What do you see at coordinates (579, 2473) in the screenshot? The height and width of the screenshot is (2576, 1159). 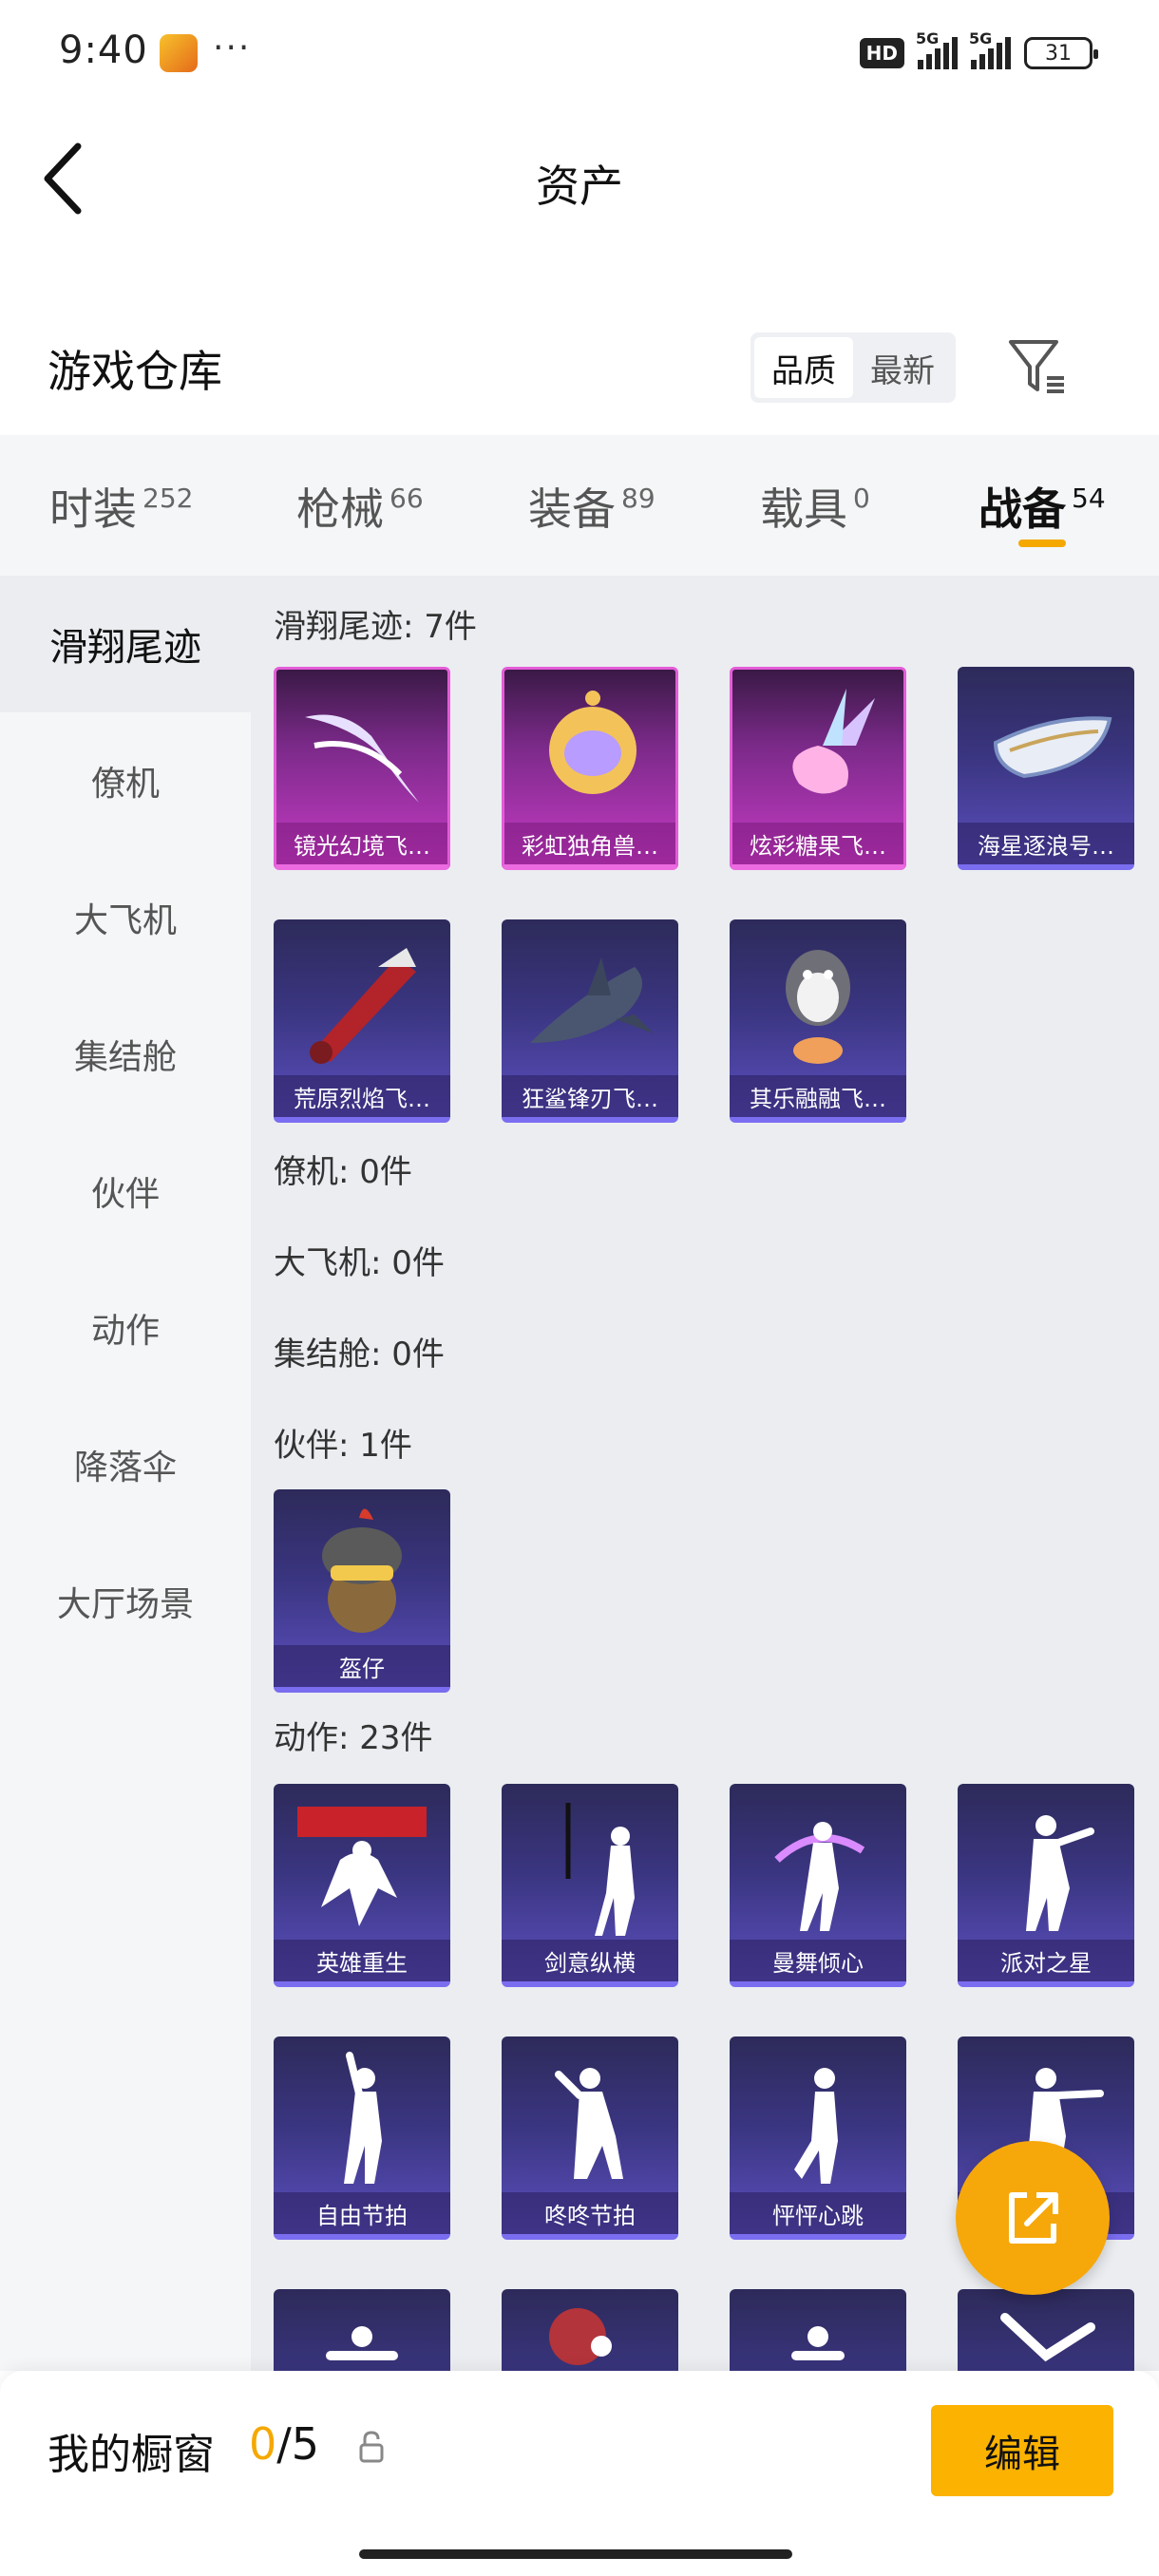 I see `showcase-bar: 我的橱窗 0/5 编辑` at bounding box center [579, 2473].